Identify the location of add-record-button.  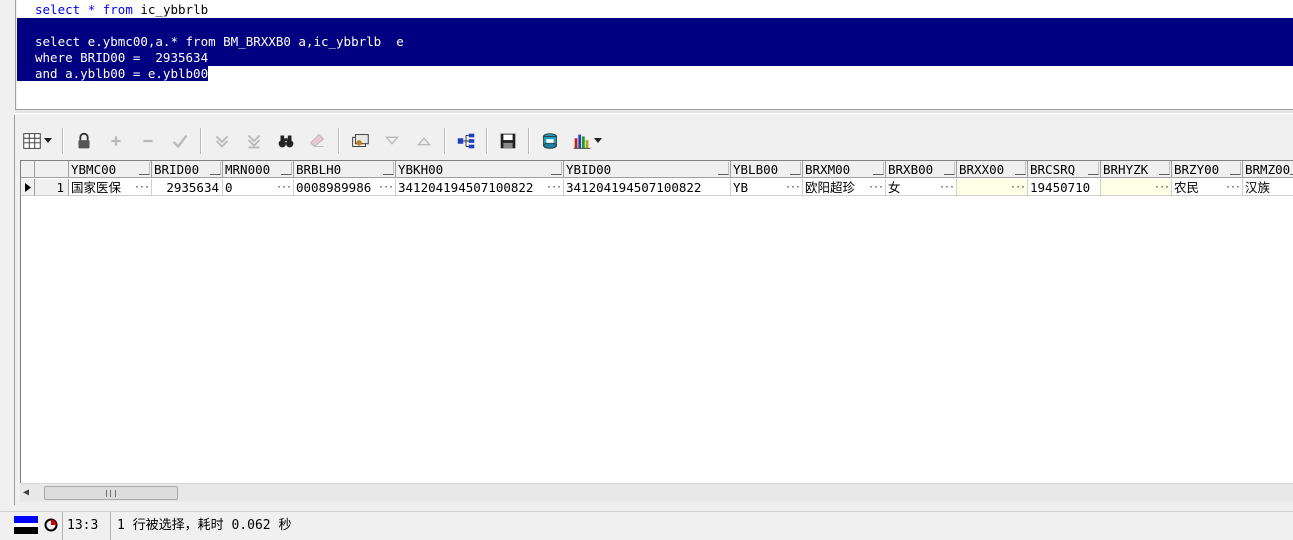
(116, 141).